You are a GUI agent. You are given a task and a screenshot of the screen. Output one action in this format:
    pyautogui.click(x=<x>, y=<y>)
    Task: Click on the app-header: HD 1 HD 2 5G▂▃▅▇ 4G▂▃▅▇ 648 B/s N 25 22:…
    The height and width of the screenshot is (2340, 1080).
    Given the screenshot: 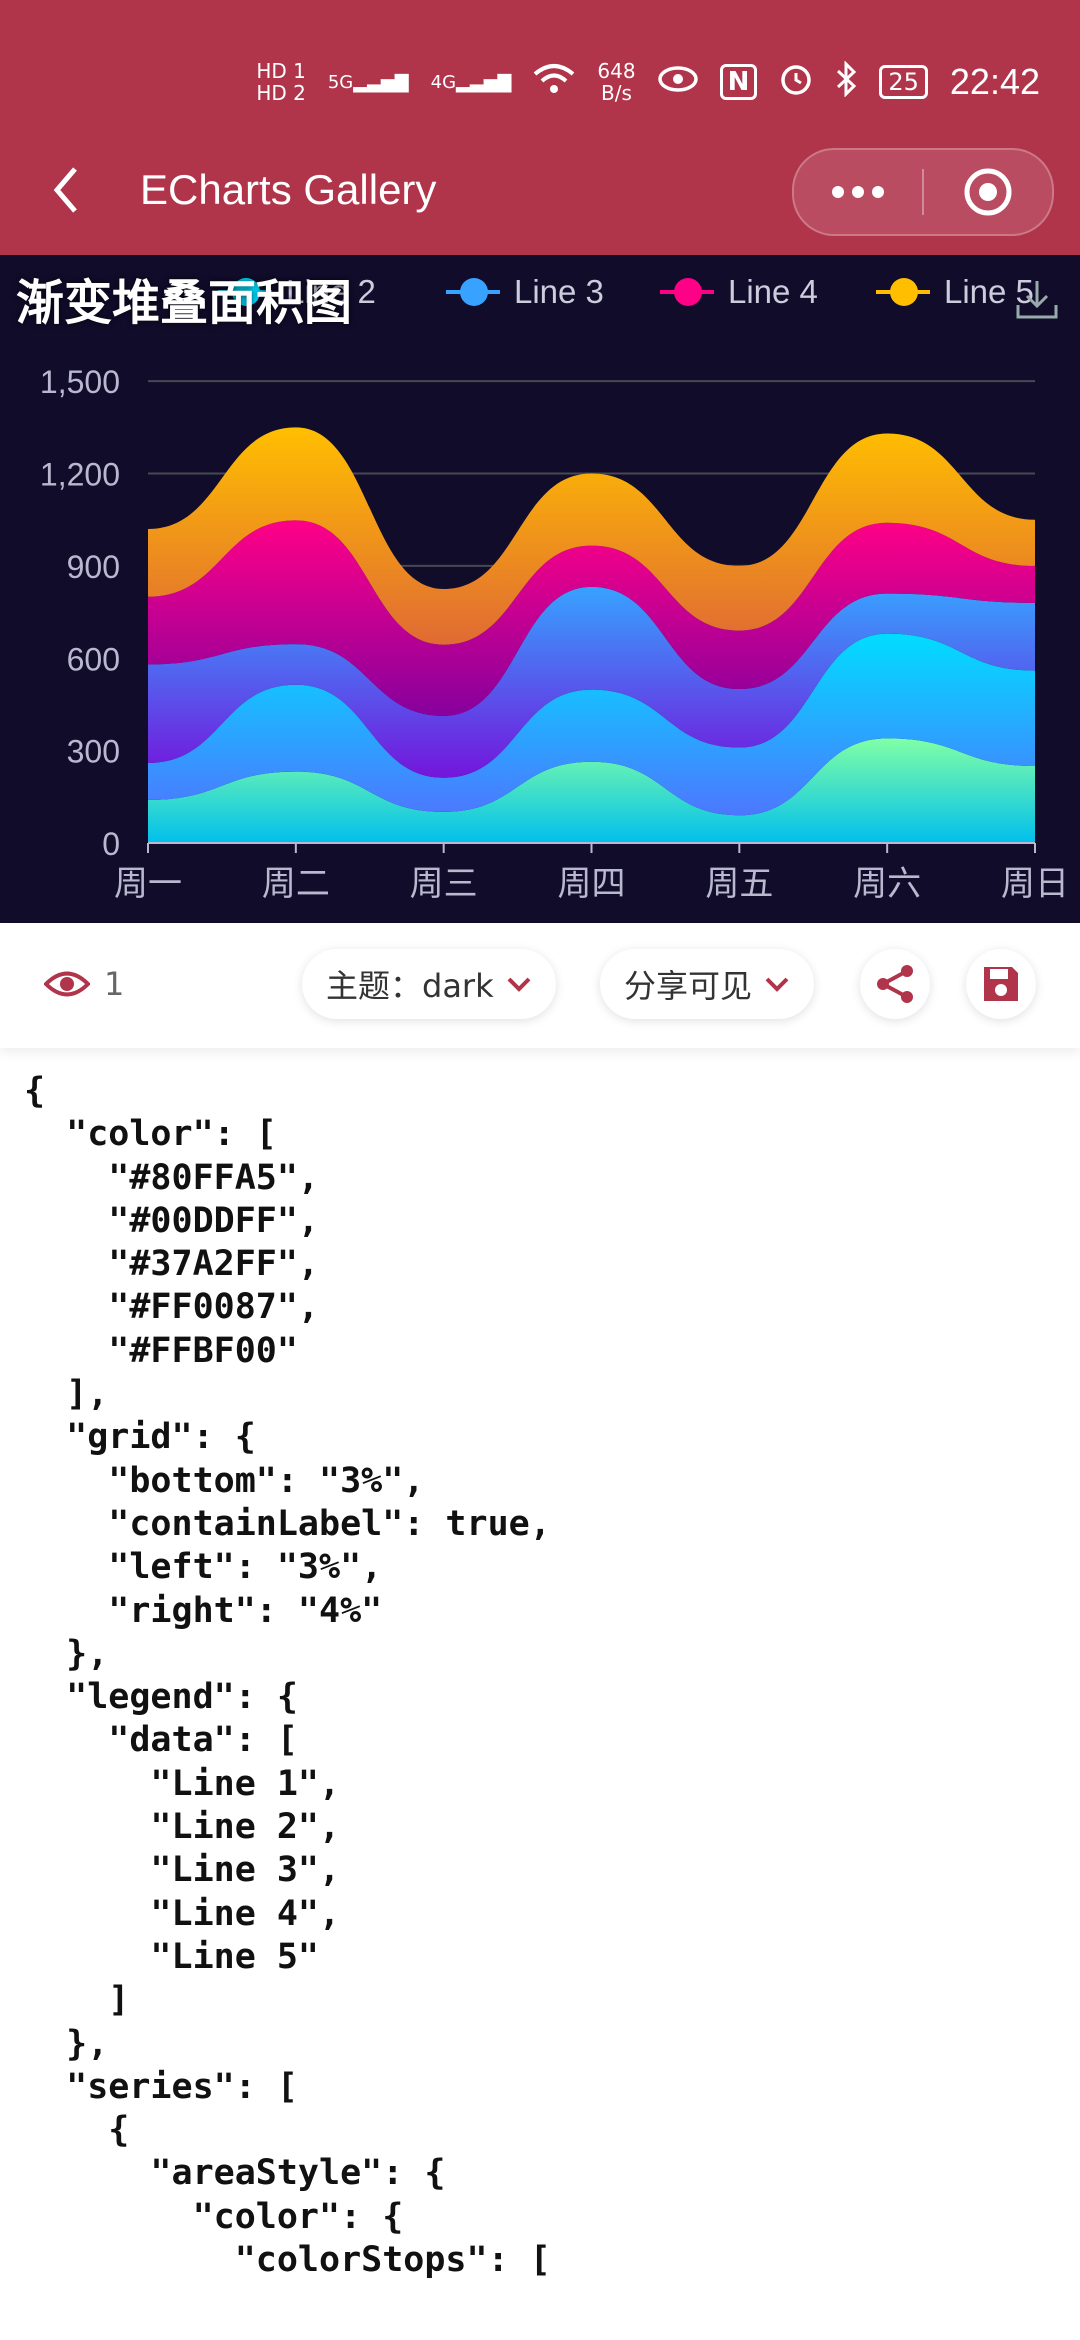 What is the action you would take?
    pyautogui.click(x=540, y=127)
    